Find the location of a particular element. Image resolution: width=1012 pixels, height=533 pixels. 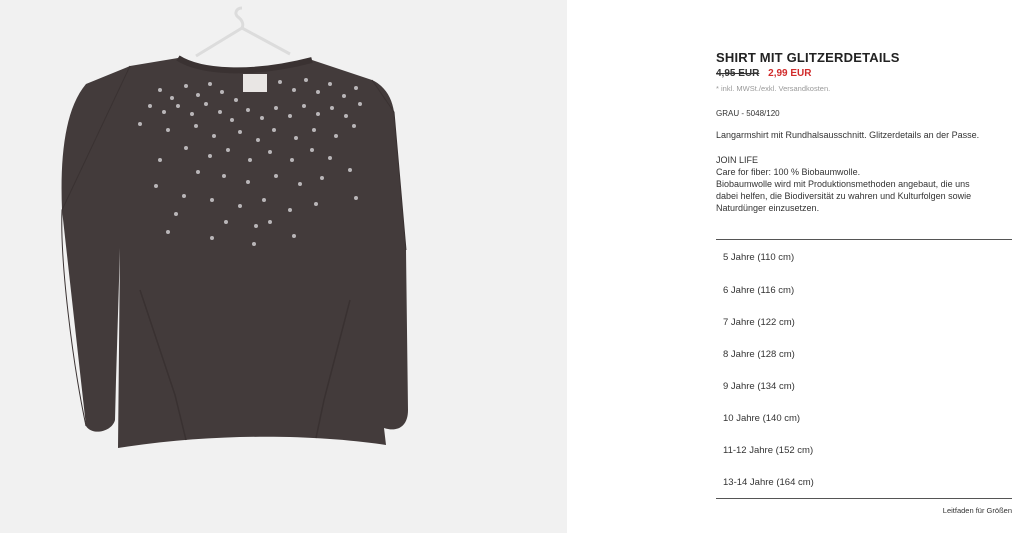

size-option-5: 5 Jahre (110 cm) is located at coordinates (864, 257).